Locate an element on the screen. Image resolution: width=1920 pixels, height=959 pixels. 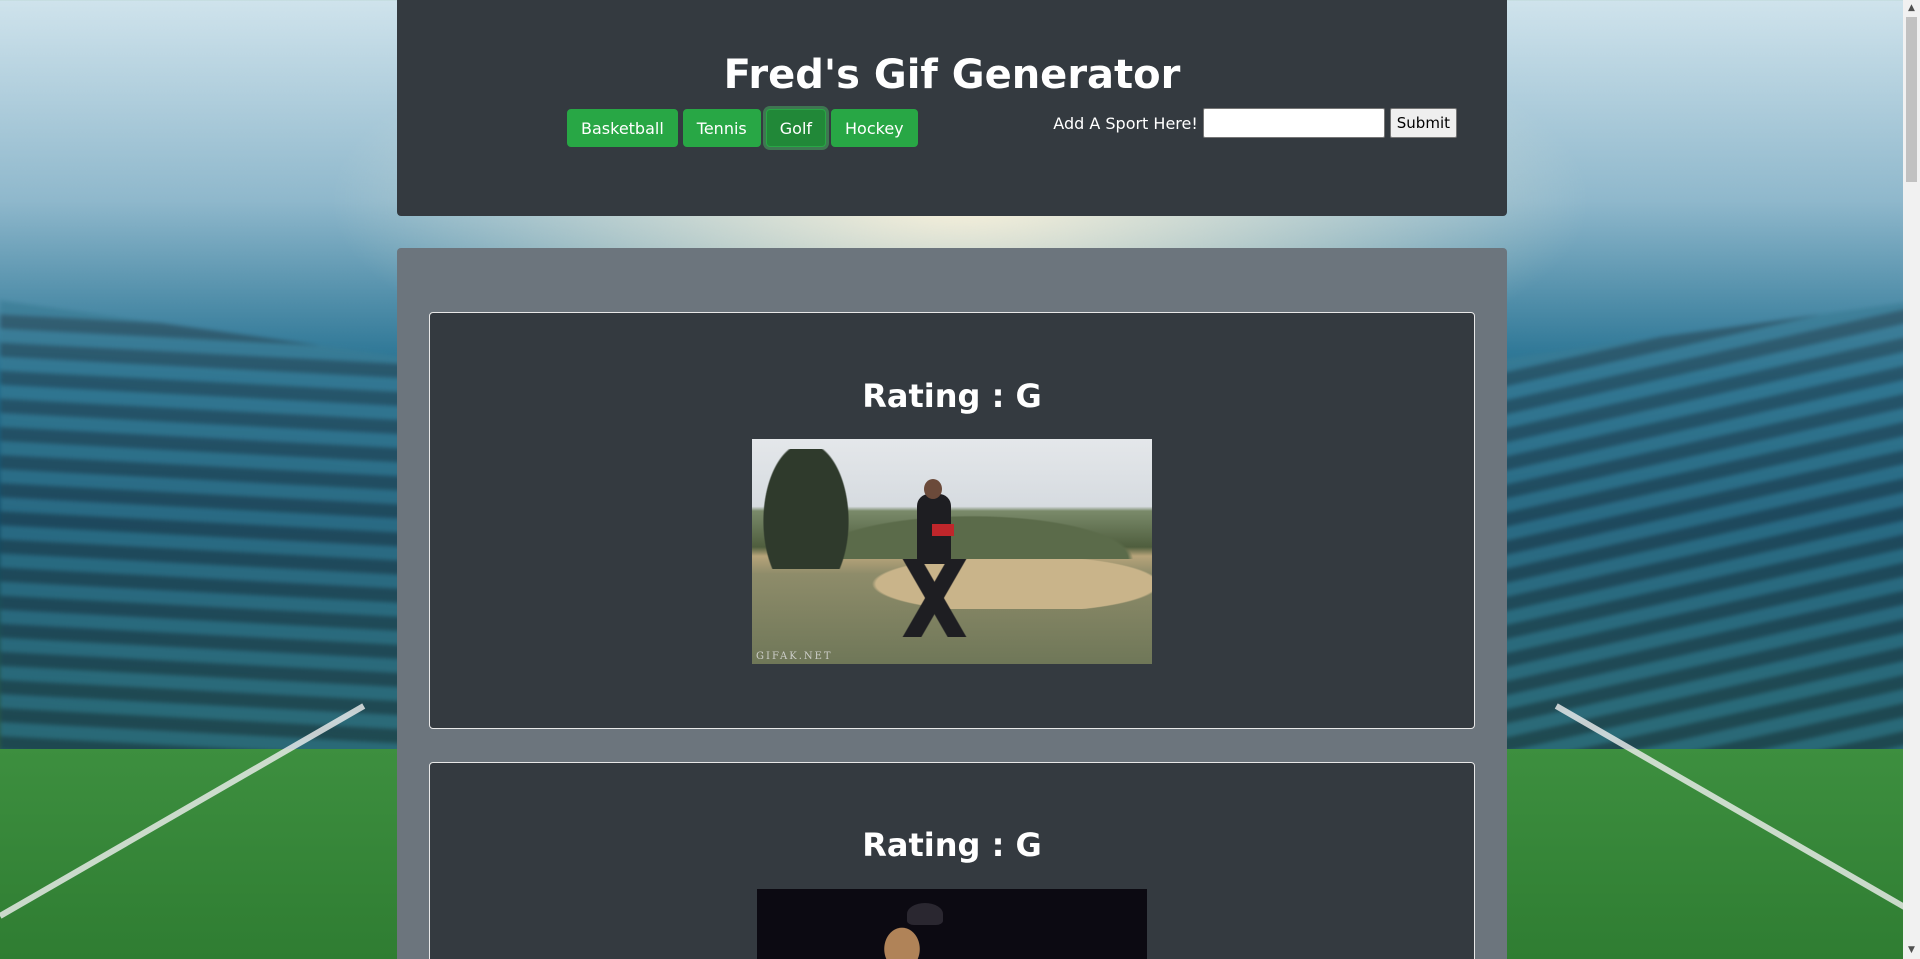
triangle-down-icon: ▼ is located at coordinates (1911, 950).